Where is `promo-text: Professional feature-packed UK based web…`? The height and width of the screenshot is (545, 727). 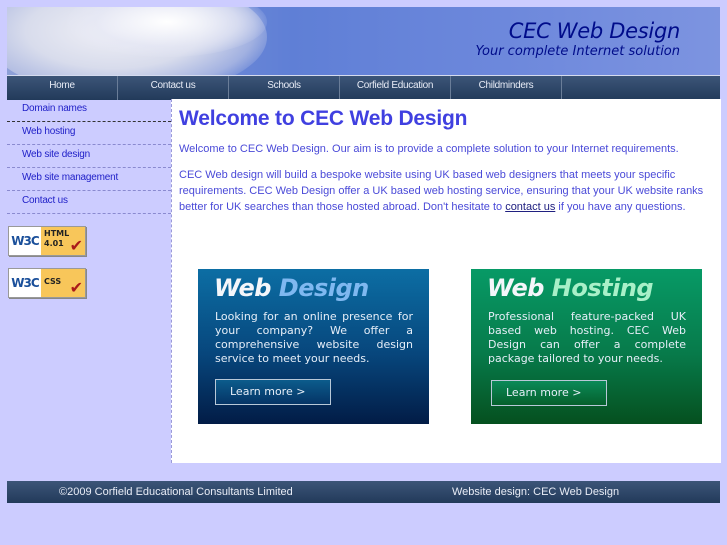 promo-text: Professional feature-packed UK based web… is located at coordinates (587, 337).